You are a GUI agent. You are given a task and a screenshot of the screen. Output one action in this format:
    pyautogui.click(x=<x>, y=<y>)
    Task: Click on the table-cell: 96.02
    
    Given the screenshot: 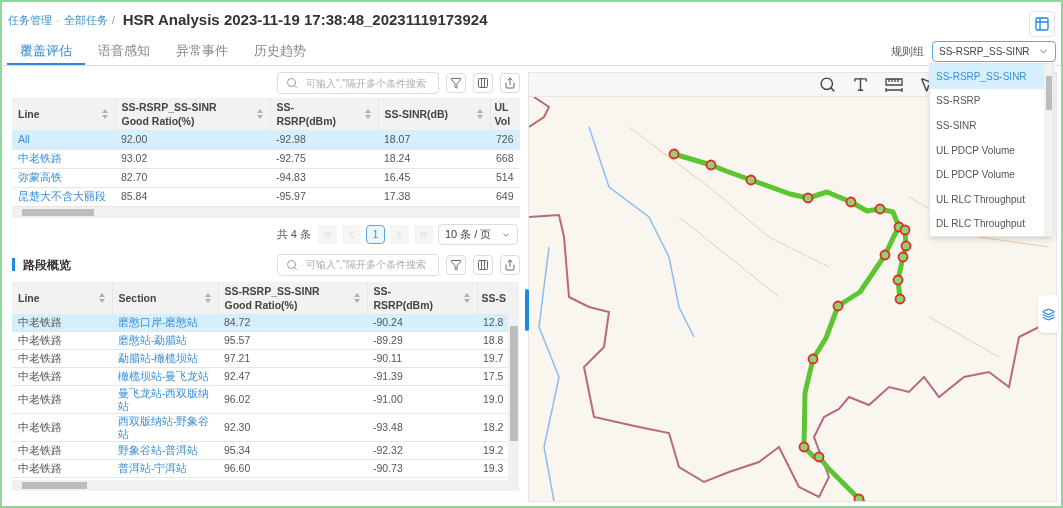 What is the action you would take?
    pyautogui.click(x=292, y=399)
    